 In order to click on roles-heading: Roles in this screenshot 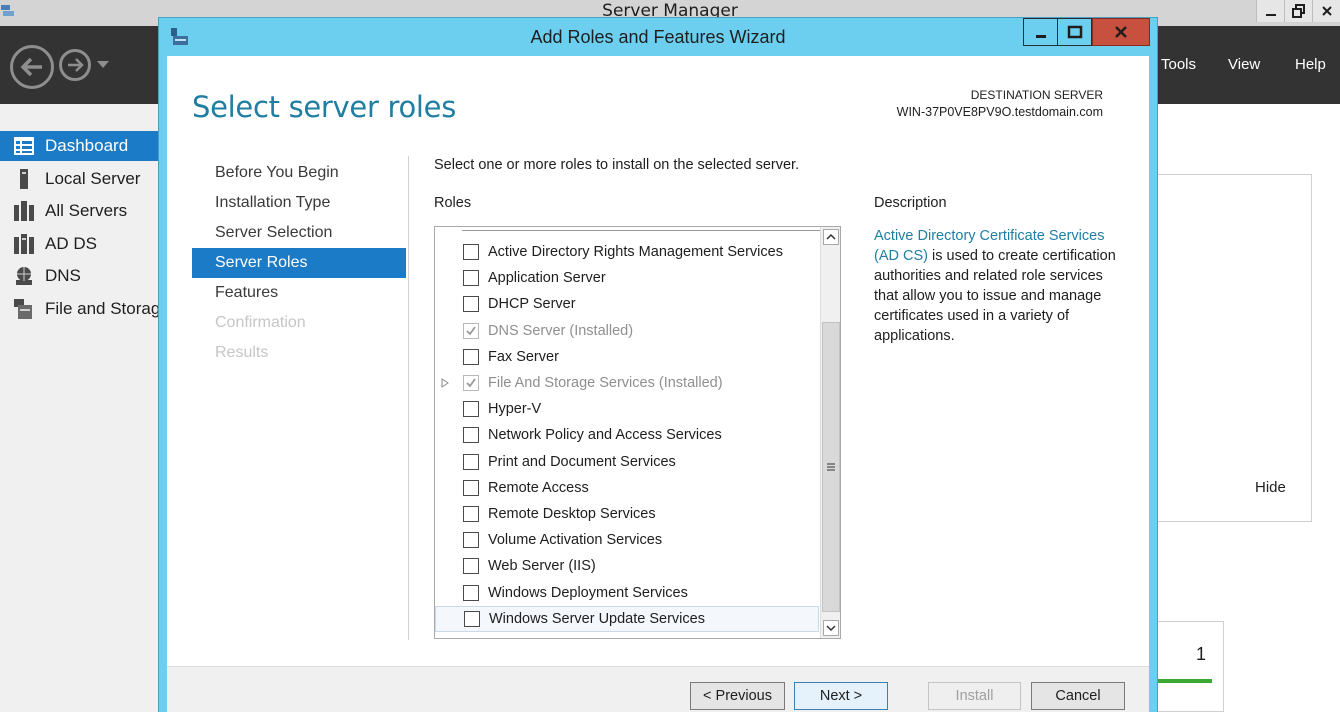, I will do `click(453, 203)`.